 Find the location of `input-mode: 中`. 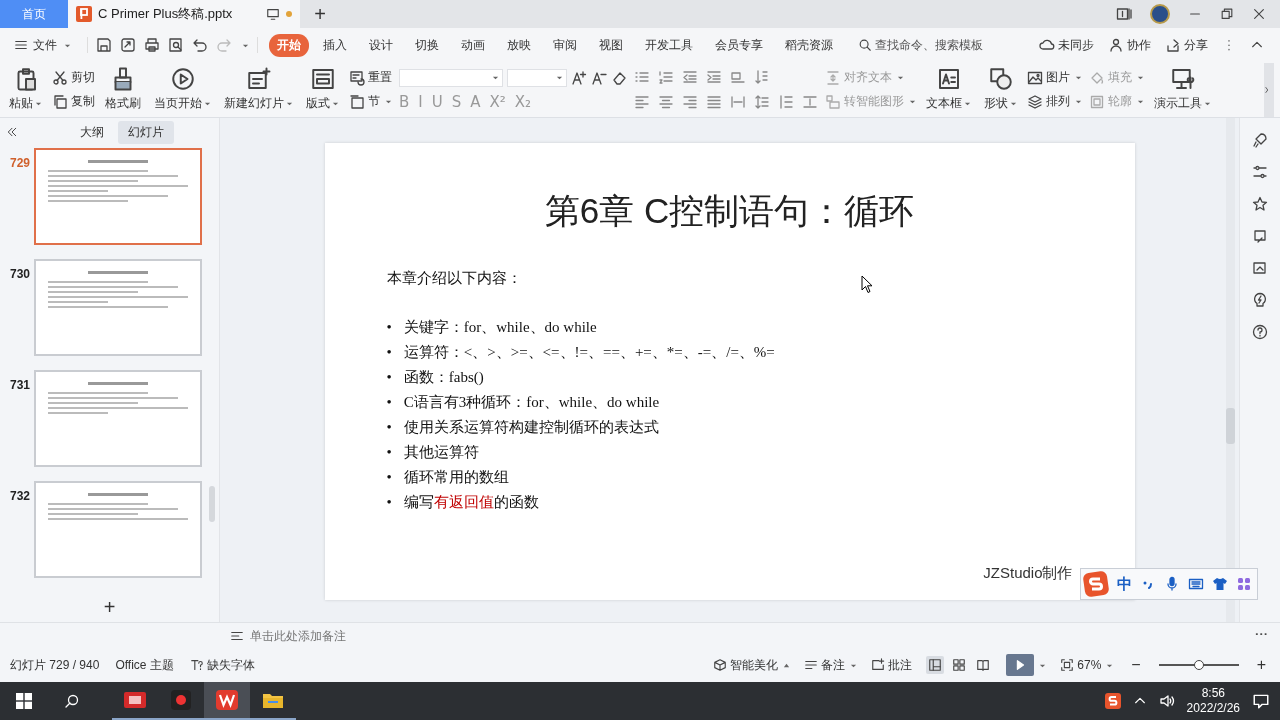

input-mode: 中 is located at coordinates (1124, 584).